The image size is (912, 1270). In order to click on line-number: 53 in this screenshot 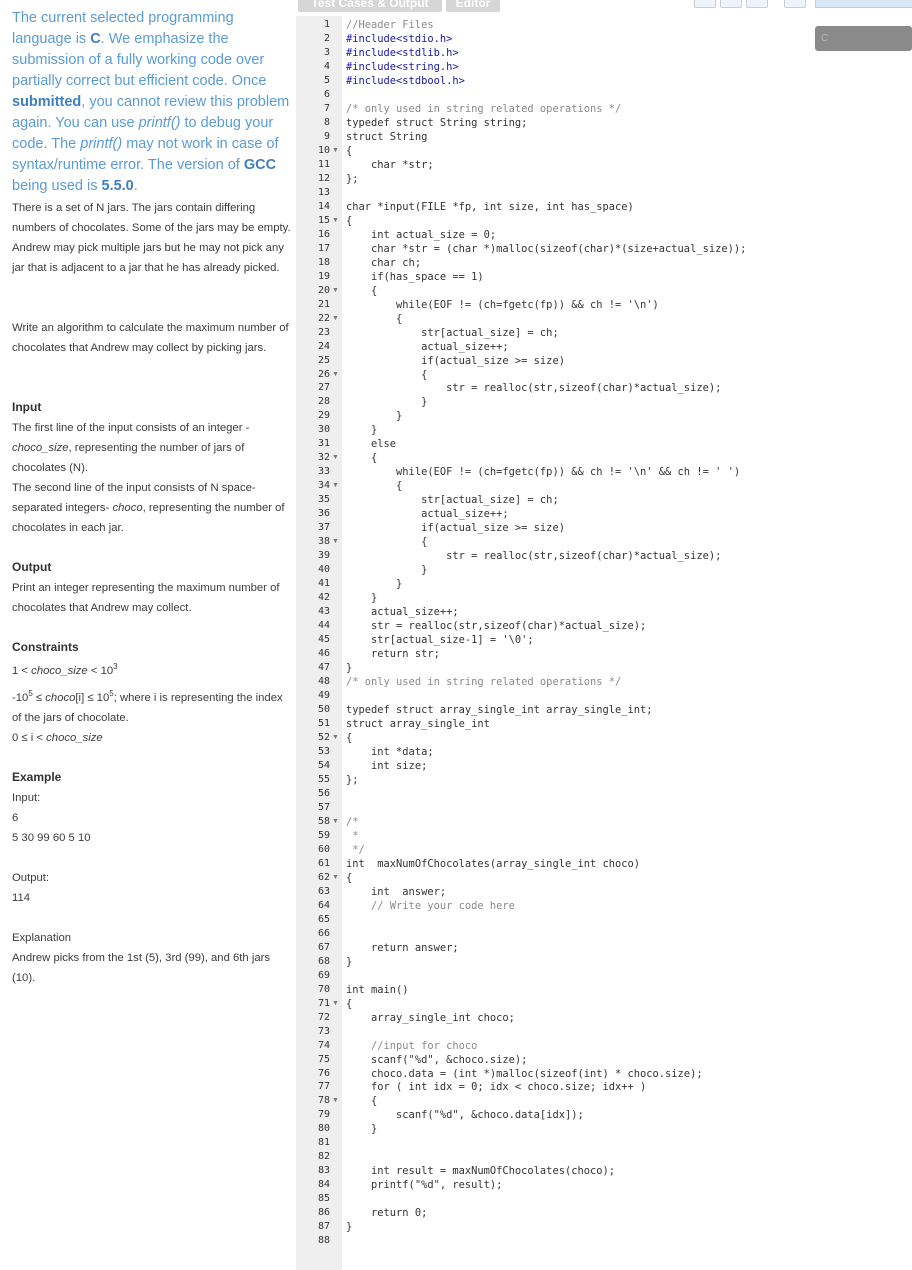, I will do `click(323, 751)`.